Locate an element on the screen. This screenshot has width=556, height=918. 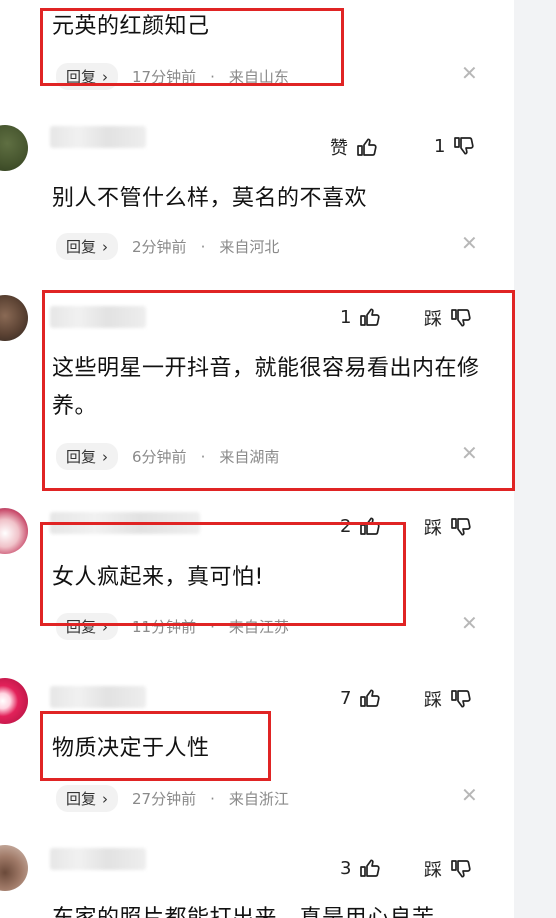
like-button: 2 is located at coordinates (361, 526).